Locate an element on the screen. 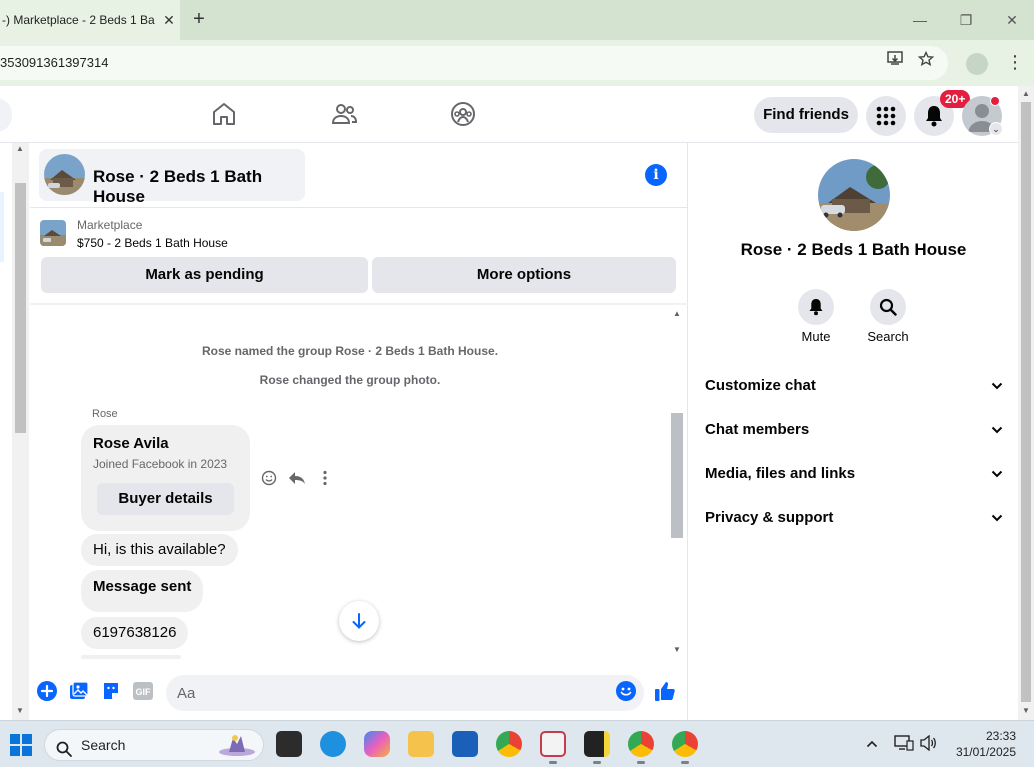 This screenshot has width=1034, height=767. taskbar-search-label: Search is located at coordinates (103, 745).